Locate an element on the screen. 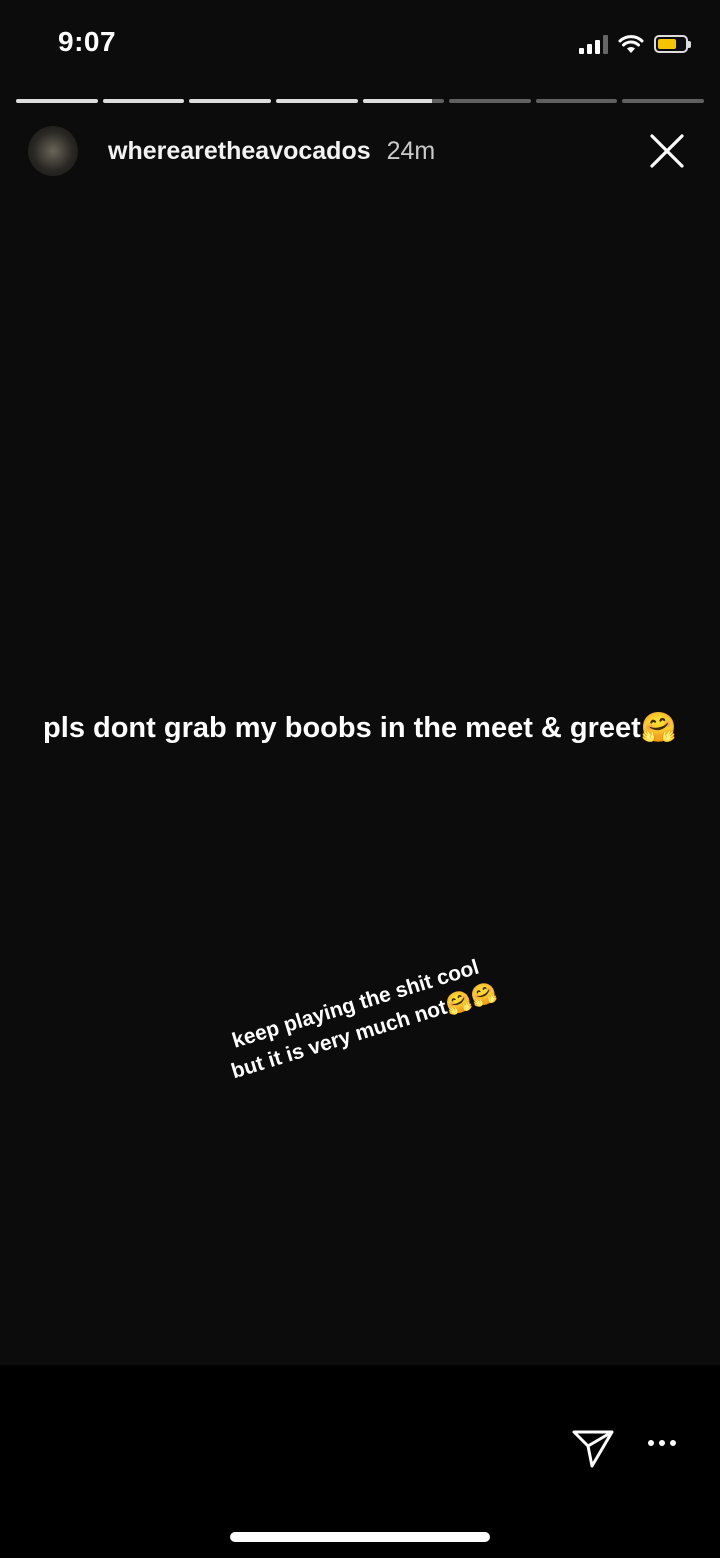  username: wherearetheavocados is located at coordinates (239, 151).